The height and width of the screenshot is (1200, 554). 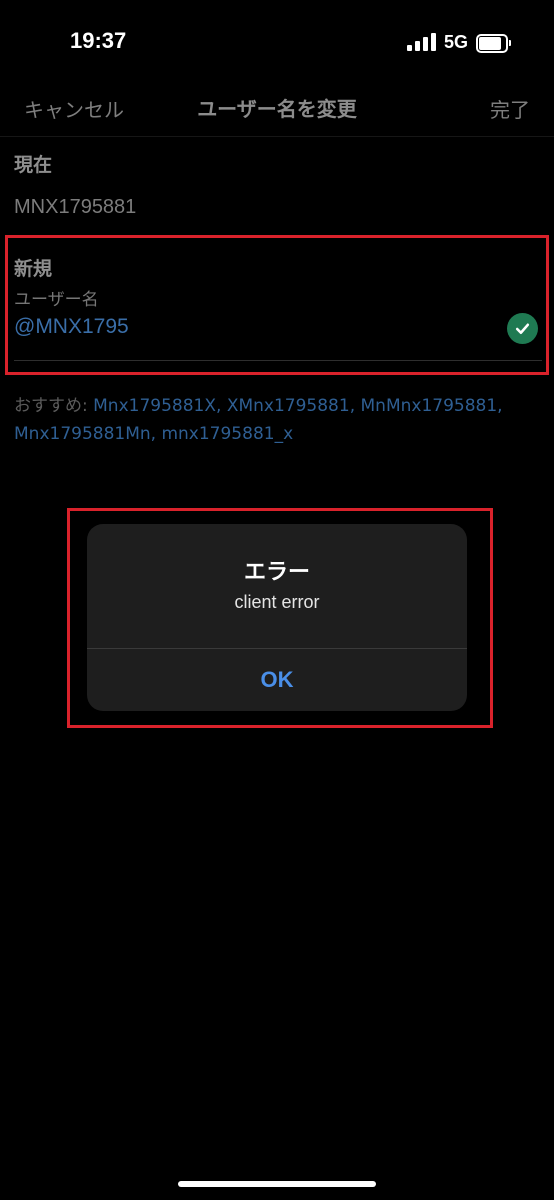 What do you see at coordinates (75, 207) in the screenshot?
I see `current-username: MNX1795881` at bounding box center [75, 207].